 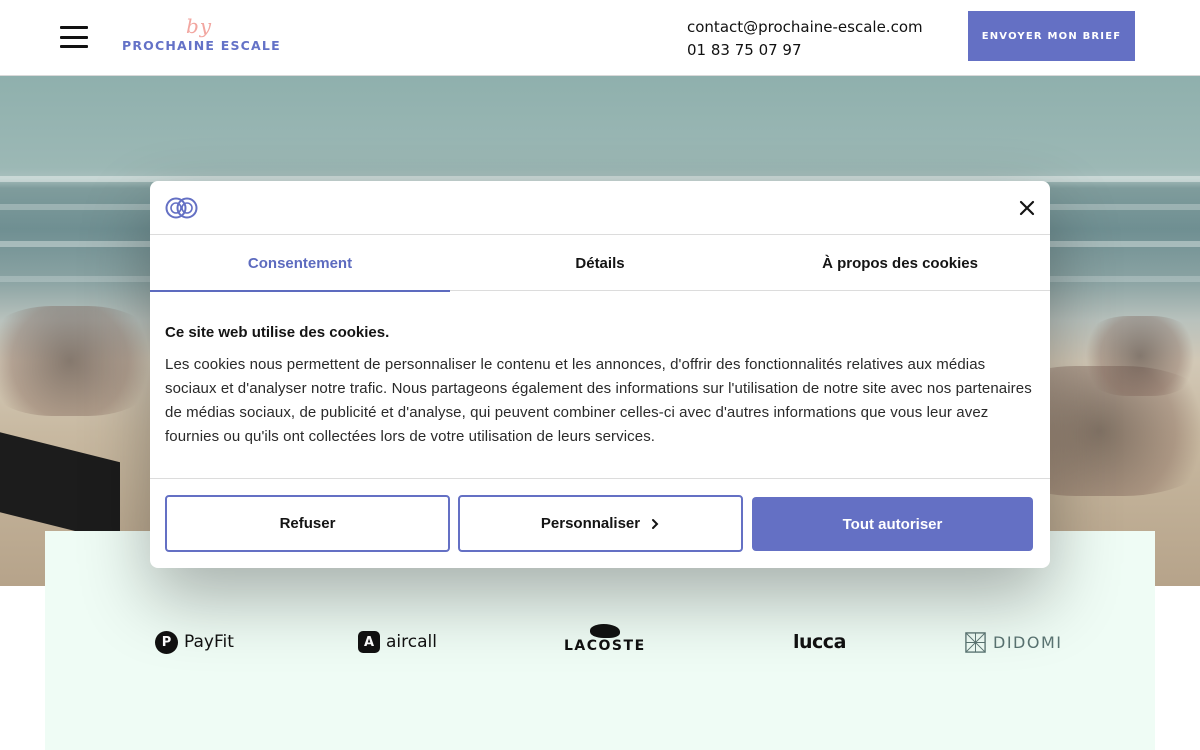 What do you see at coordinates (900, 263) in the screenshot?
I see `tab-about-cookies: À propos des cookies` at bounding box center [900, 263].